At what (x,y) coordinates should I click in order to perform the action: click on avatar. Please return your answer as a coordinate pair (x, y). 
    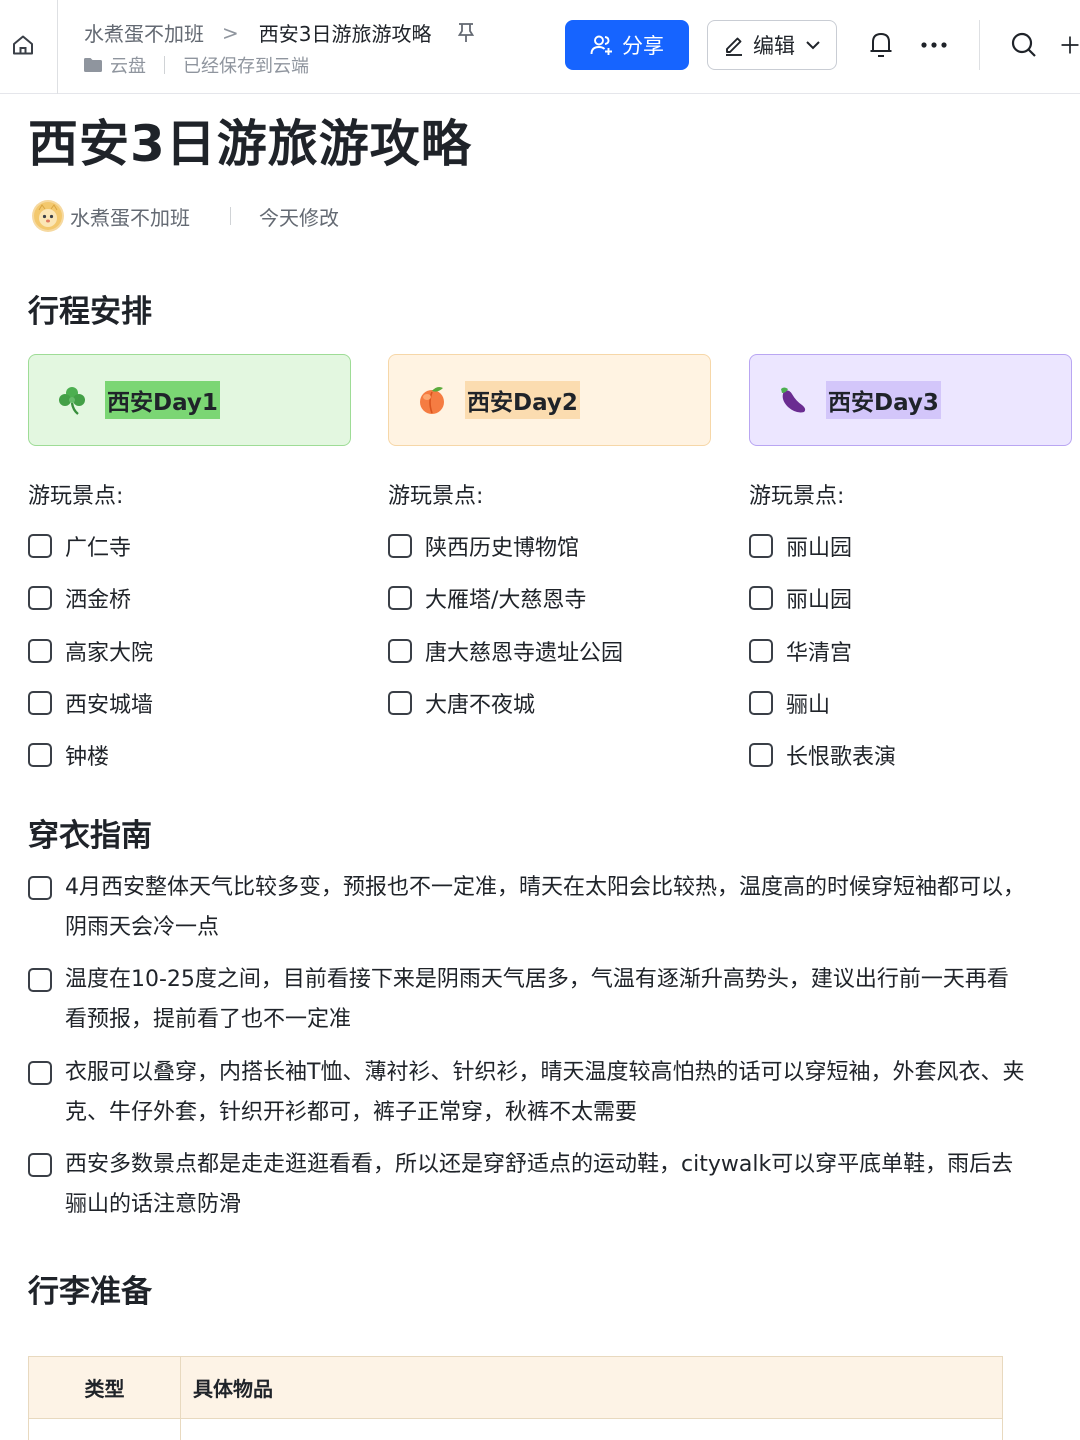
    Looking at the image, I should click on (48, 216).